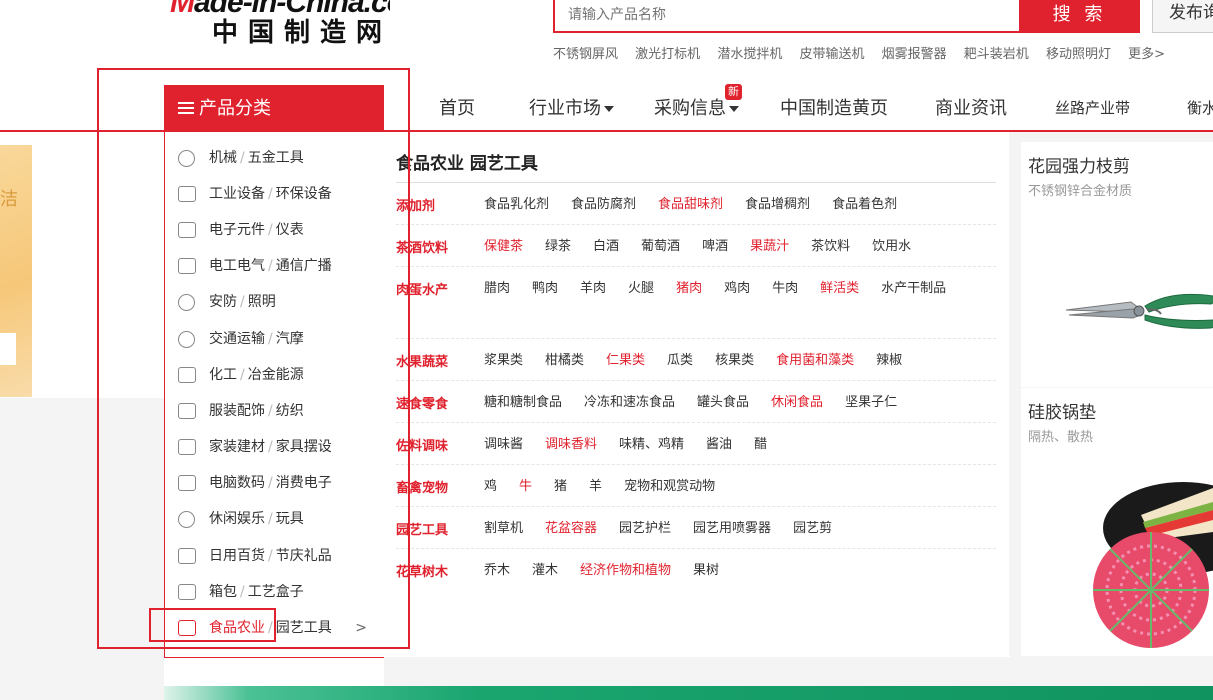 The width and height of the screenshot is (1213, 700). Describe the element at coordinates (497, 289) in the screenshot. I see `subcategory-link: 腊肉` at that location.